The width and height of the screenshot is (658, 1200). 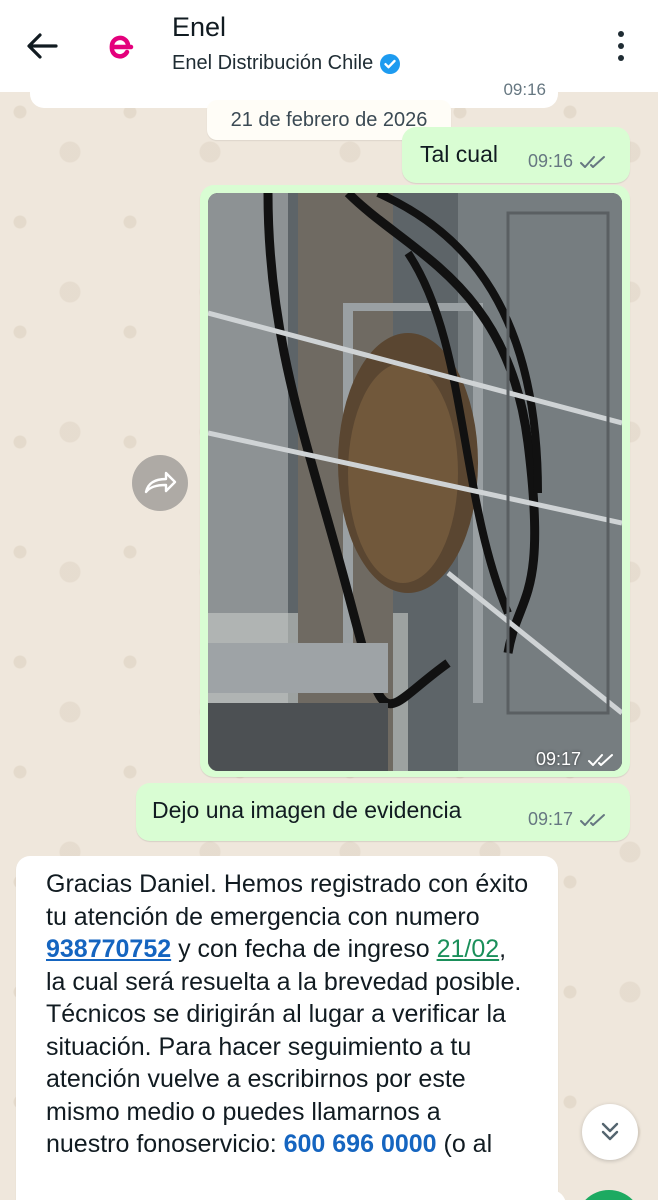 I want to click on message-meta: 09:16, so click(x=568, y=161).